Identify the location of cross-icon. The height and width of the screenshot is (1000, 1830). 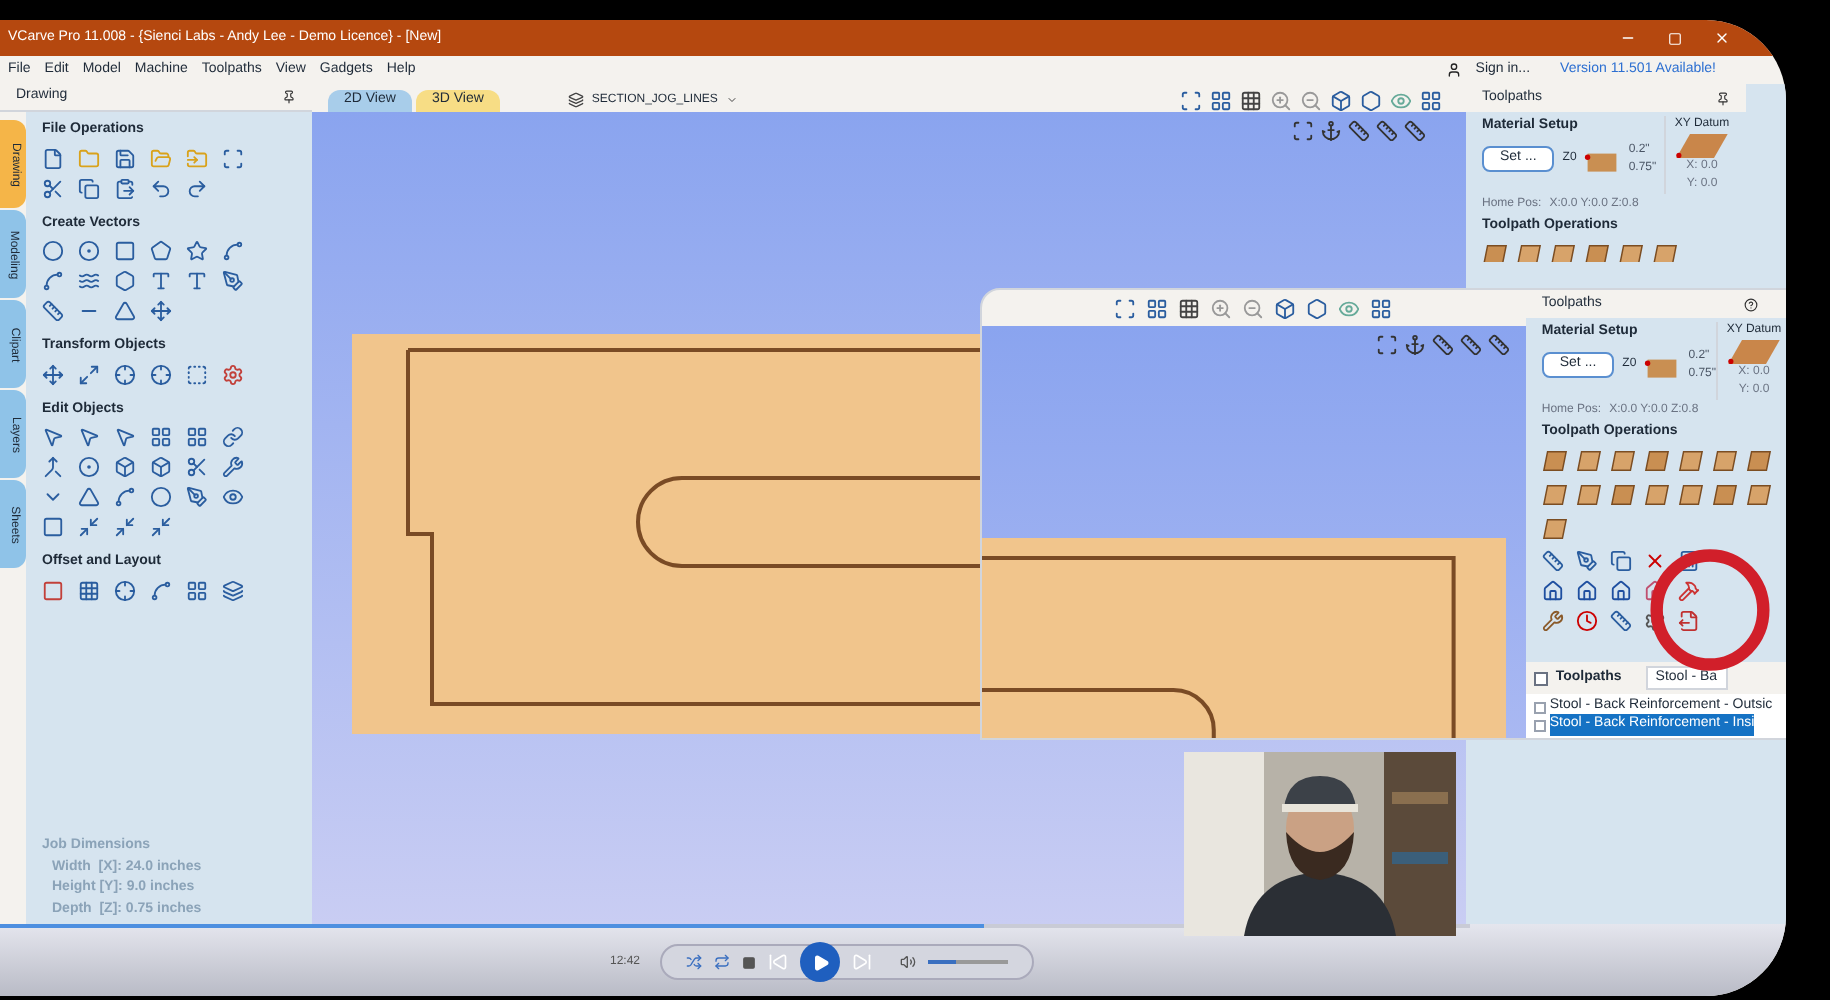
(125, 590).